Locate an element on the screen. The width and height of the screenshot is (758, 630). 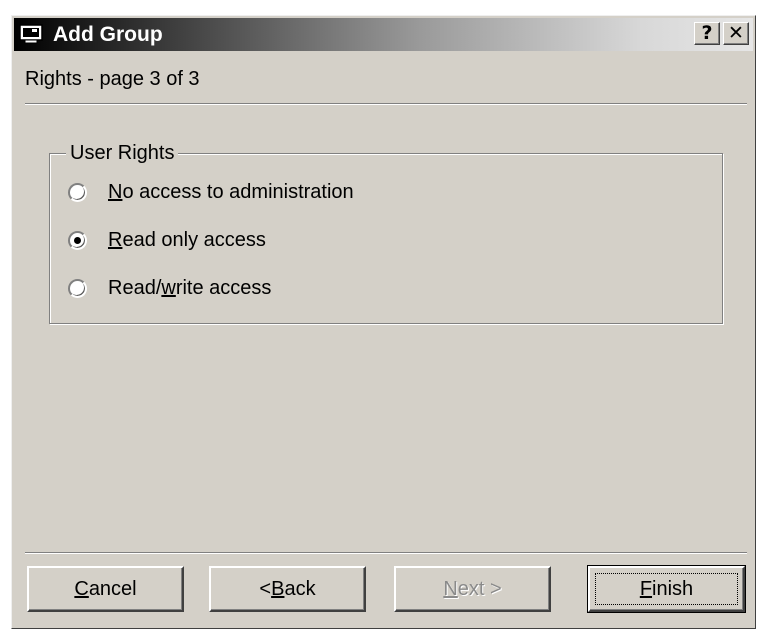
finish-button: Finish is located at coordinates (666, 589).